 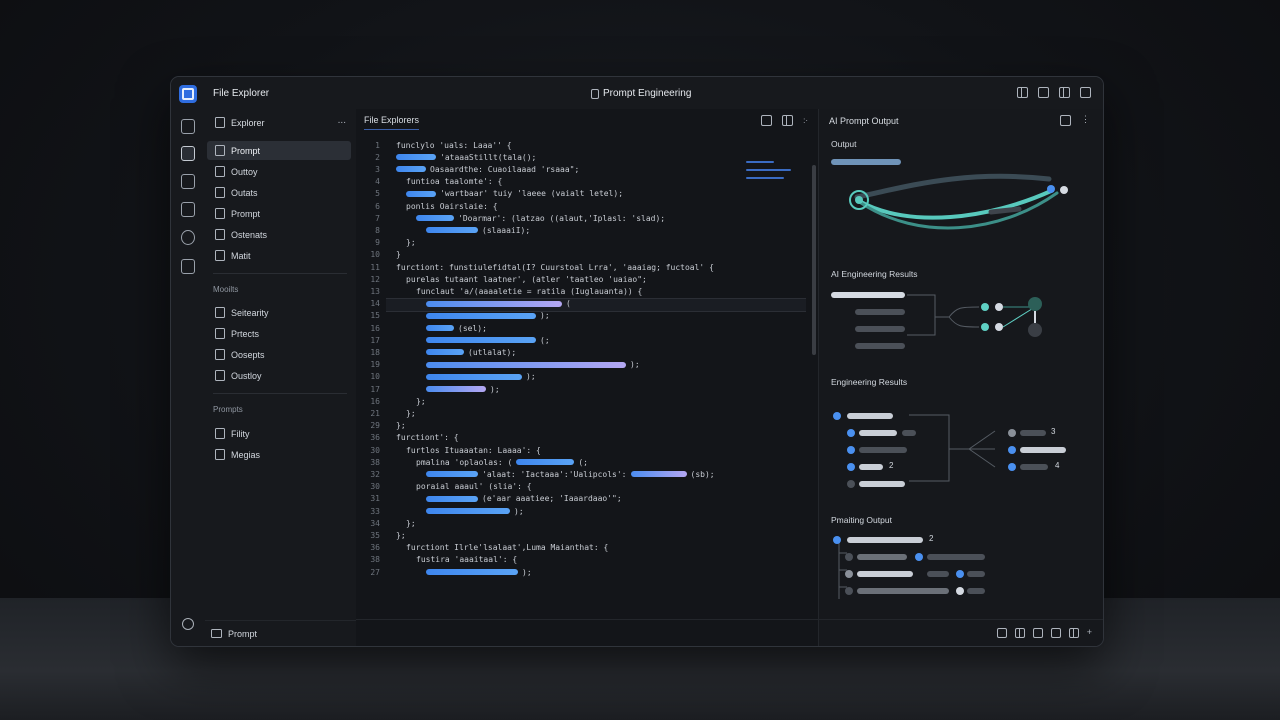 I want to click on code-line: 17);, so click(x=583, y=389).